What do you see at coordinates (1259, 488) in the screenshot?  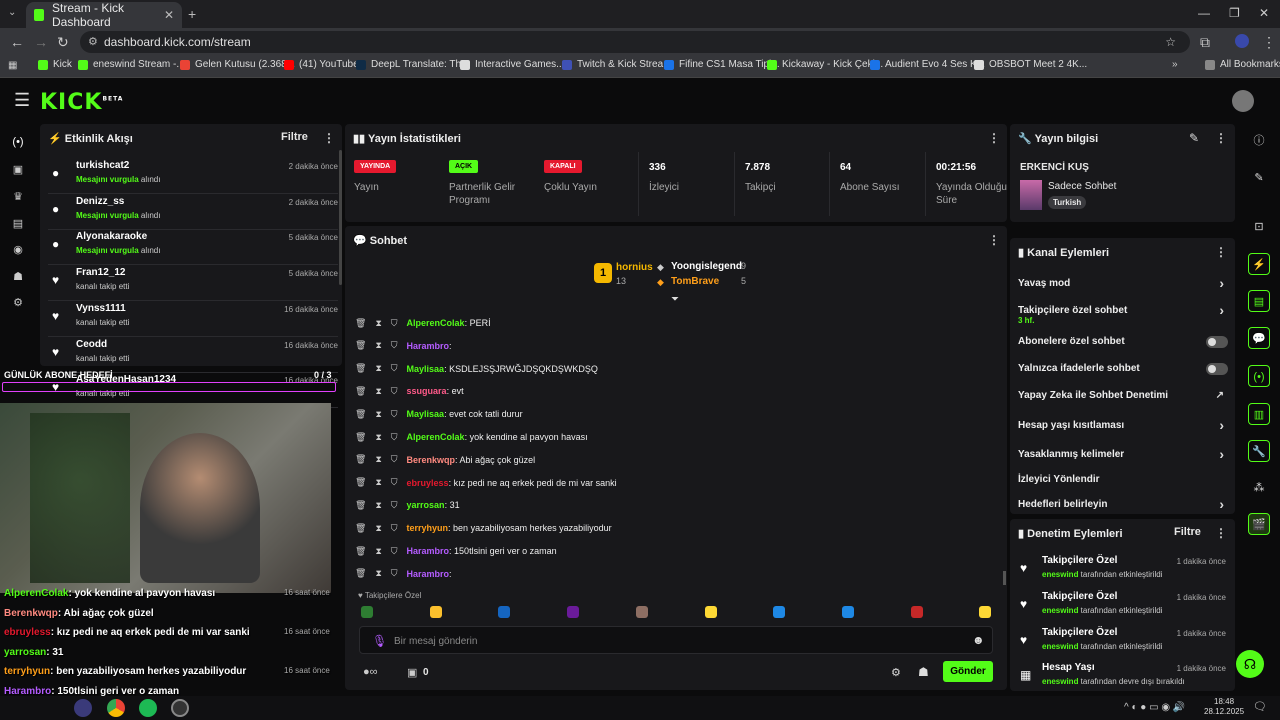 I see `share-icon: ⁂` at bounding box center [1259, 488].